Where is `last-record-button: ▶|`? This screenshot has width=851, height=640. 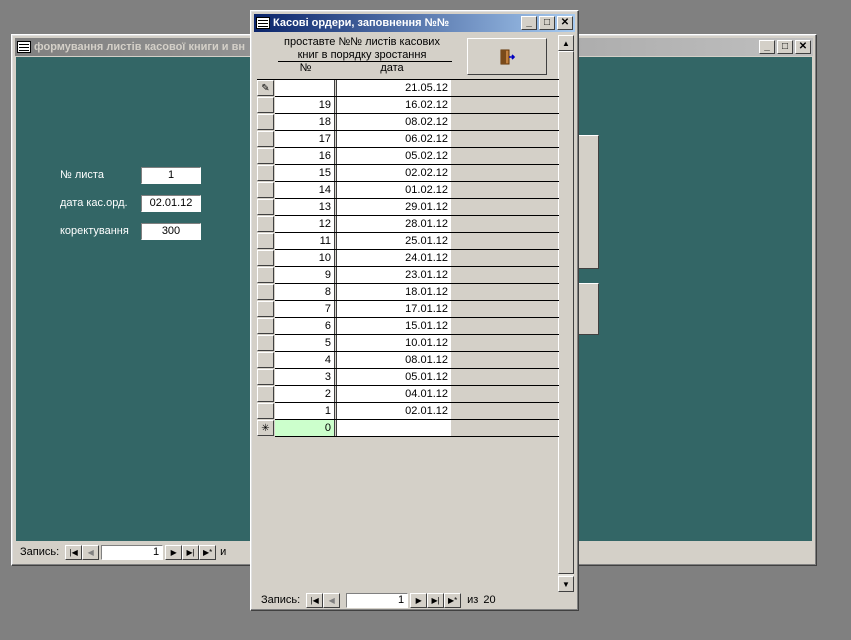
last-record-button: ▶| is located at coordinates (191, 552).